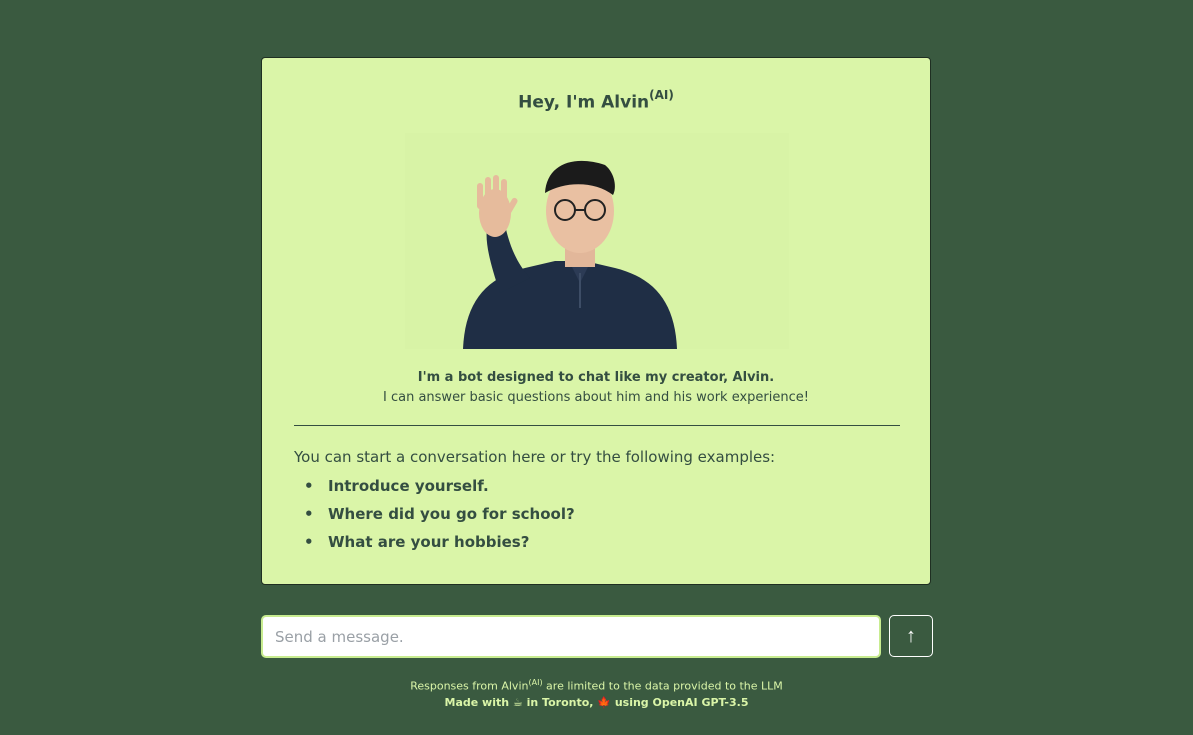 The height and width of the screenshot is (735, 1193). I want to click on footer-ai-superscript: (AI), so click(535, 682).